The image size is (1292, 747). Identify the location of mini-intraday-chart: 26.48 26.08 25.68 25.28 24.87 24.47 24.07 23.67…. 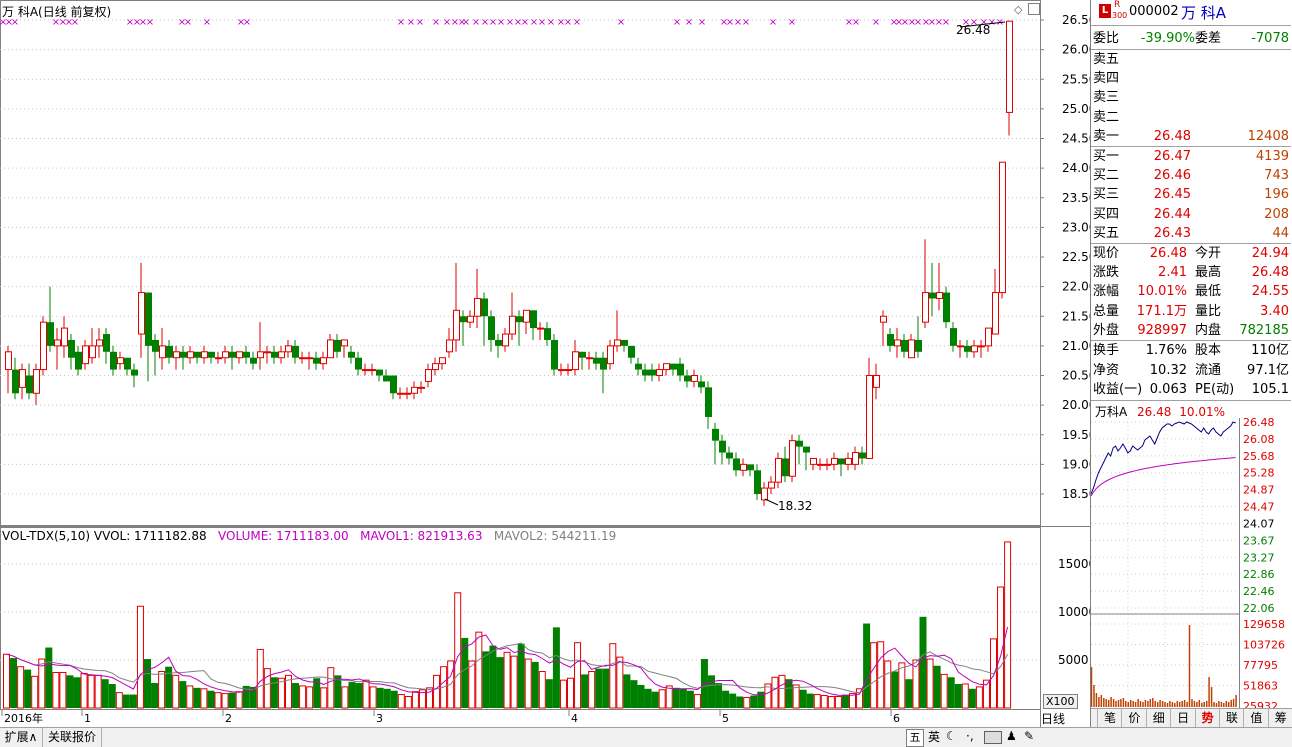
(1191, 563).